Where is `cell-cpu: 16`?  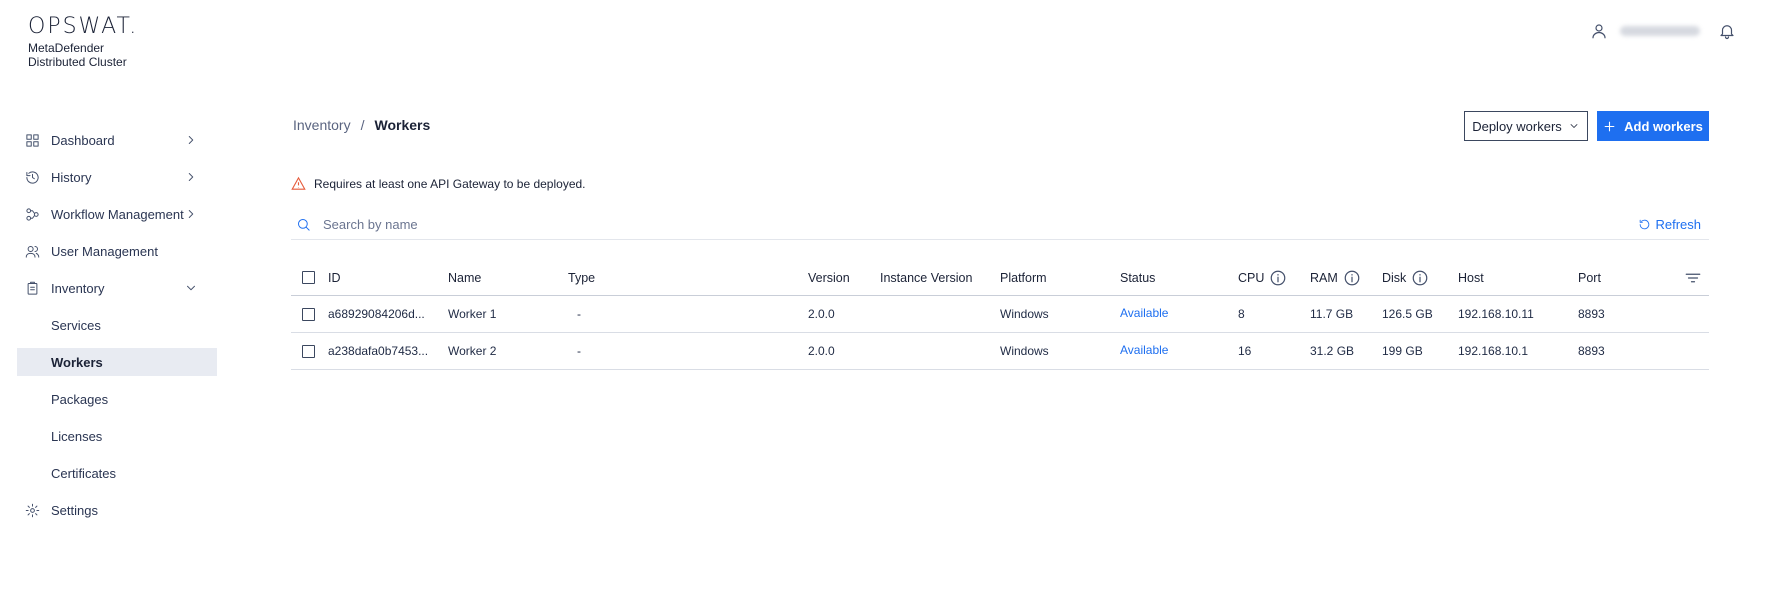
cell-cpu: 16 is located at coordinates (1245, 351).